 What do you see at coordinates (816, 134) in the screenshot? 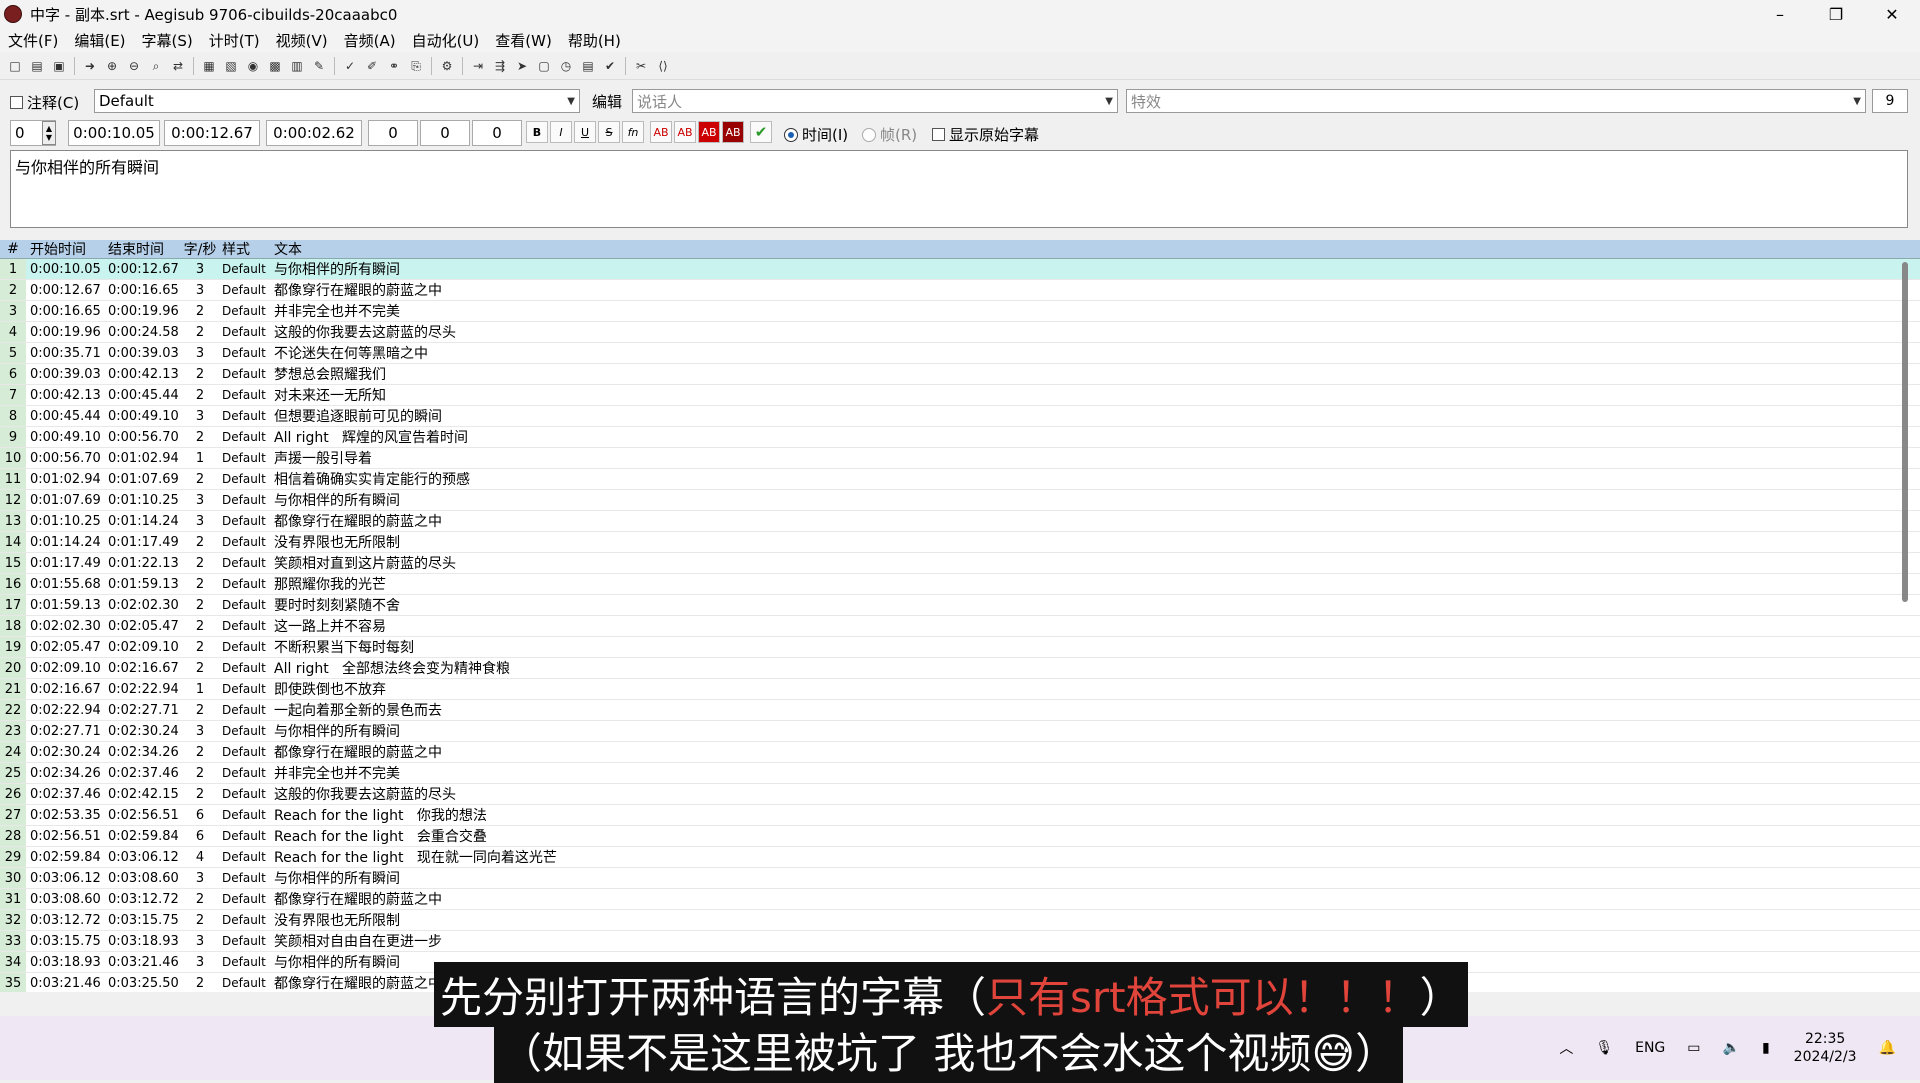
I see `time-mode-radio: 时间(I)` at bounding box center [816, 134].